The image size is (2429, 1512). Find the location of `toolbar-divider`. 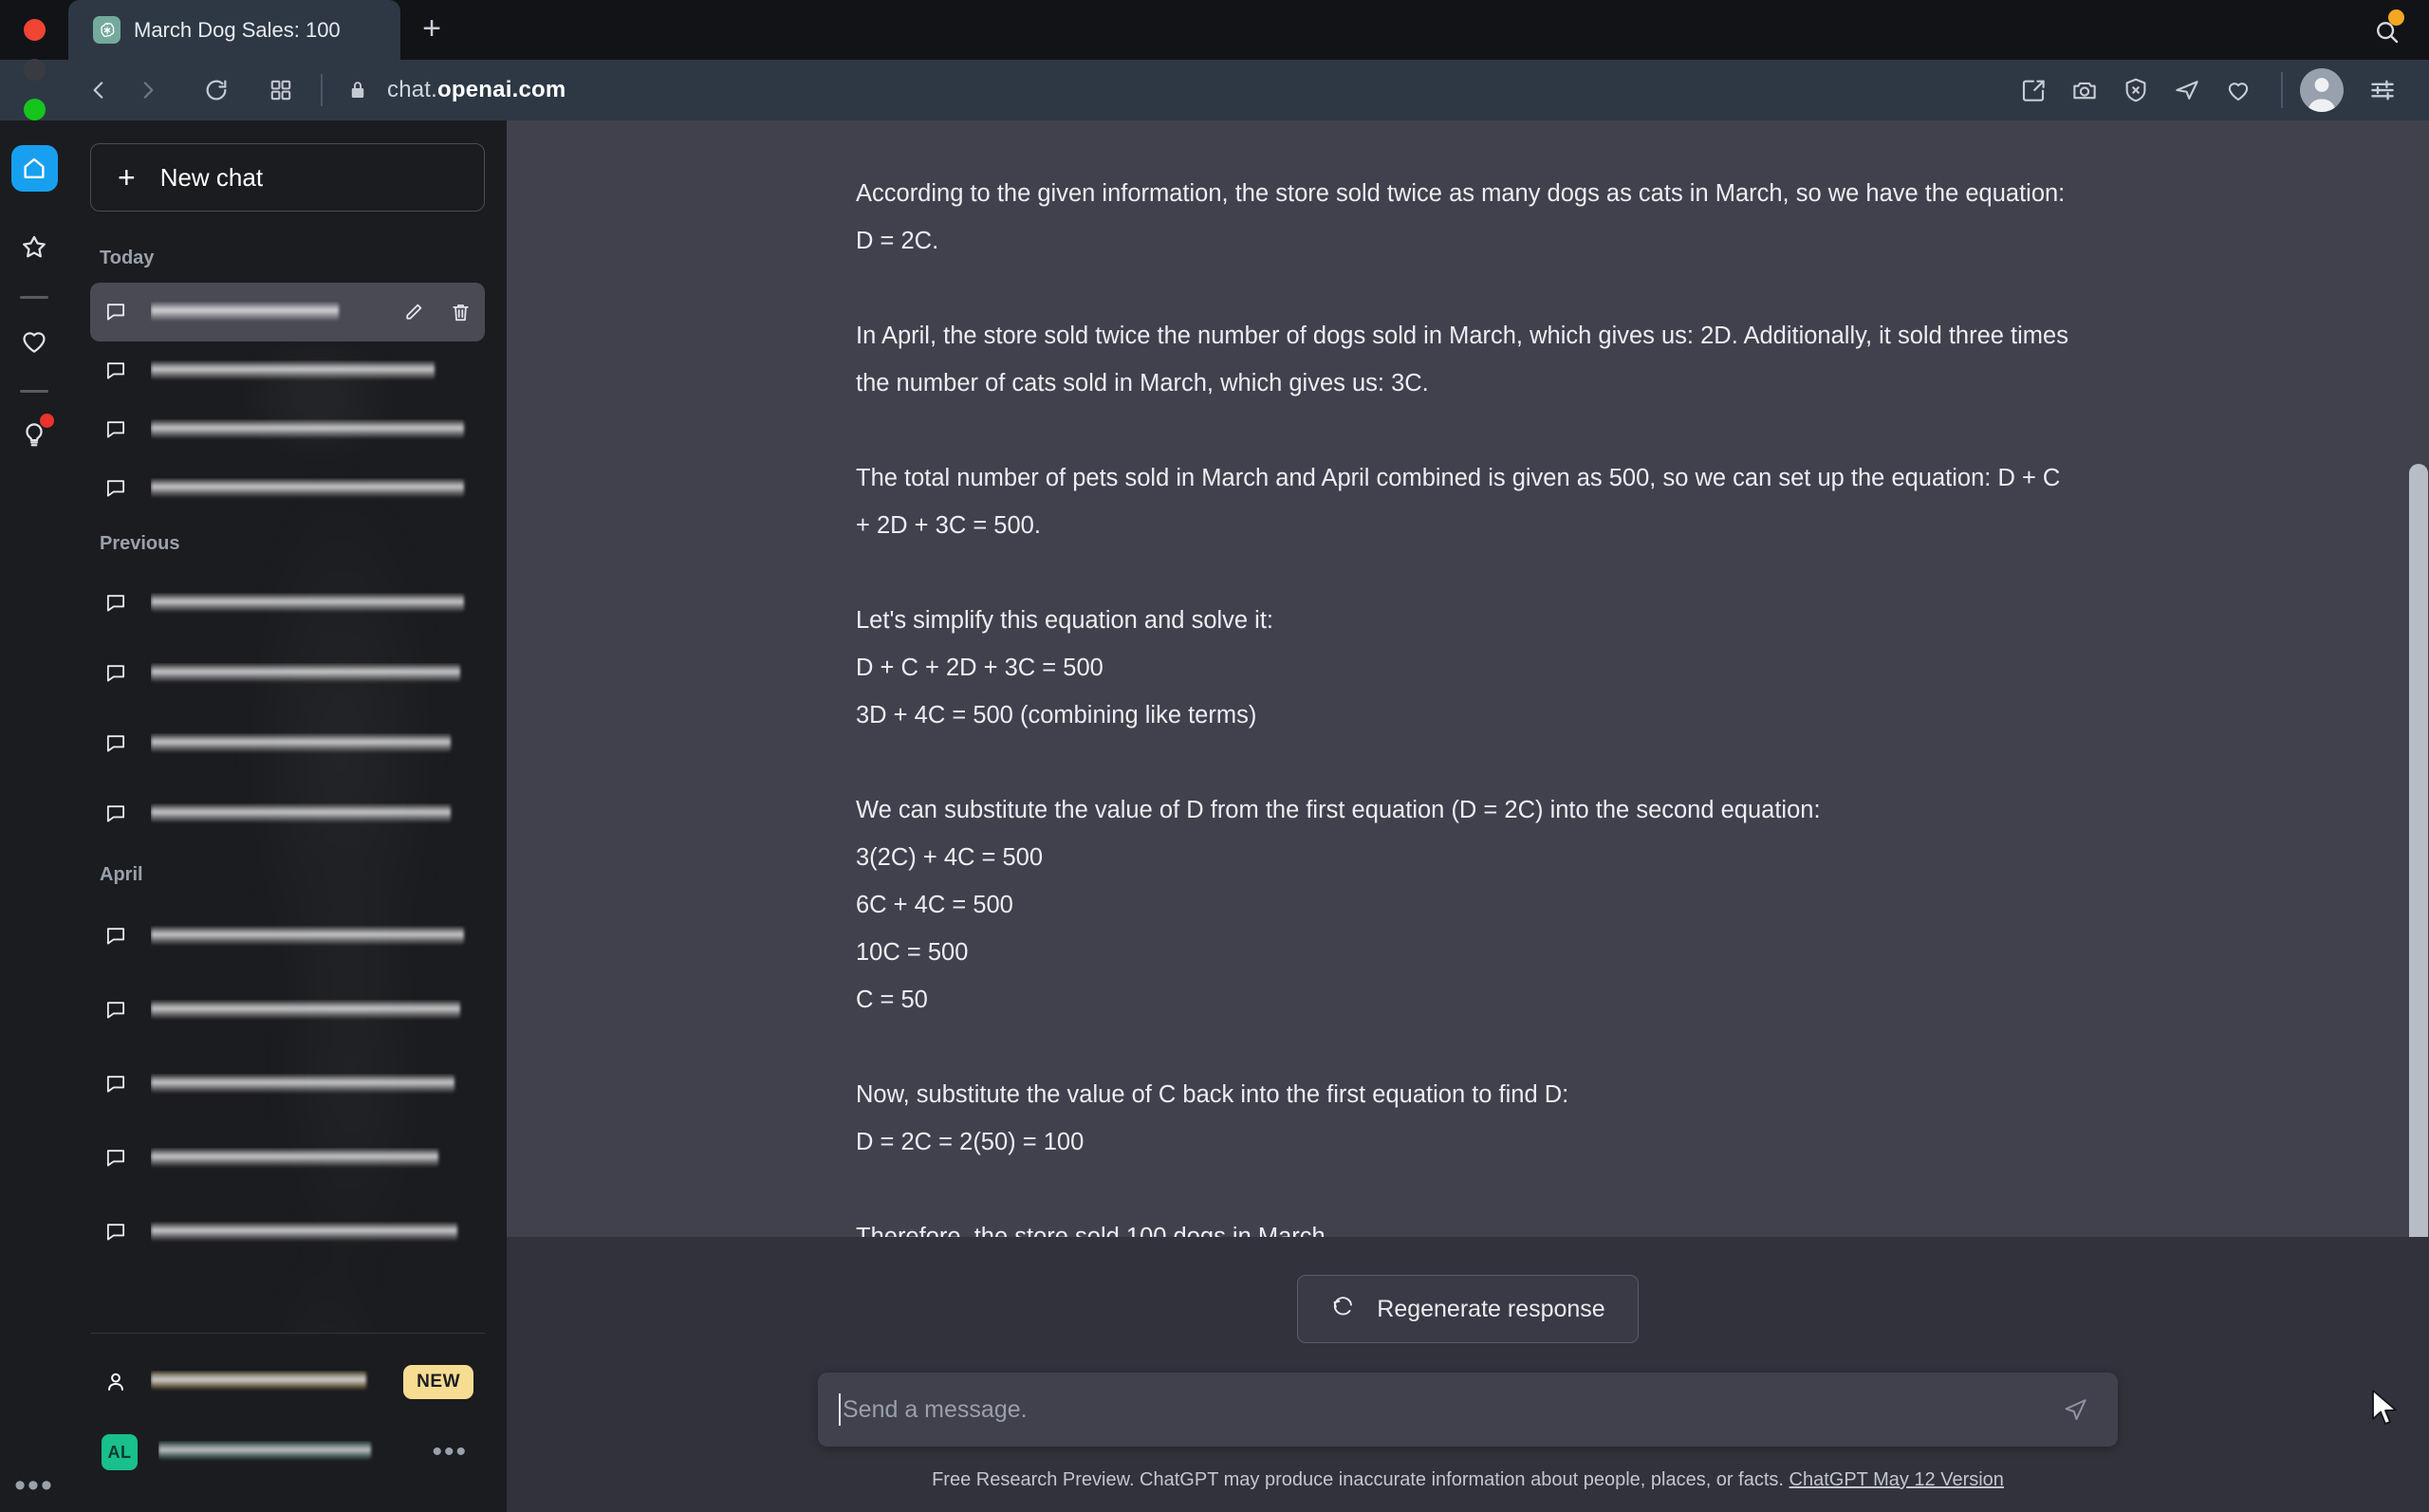

toolbar-divider is located at coordinates (322, 90).